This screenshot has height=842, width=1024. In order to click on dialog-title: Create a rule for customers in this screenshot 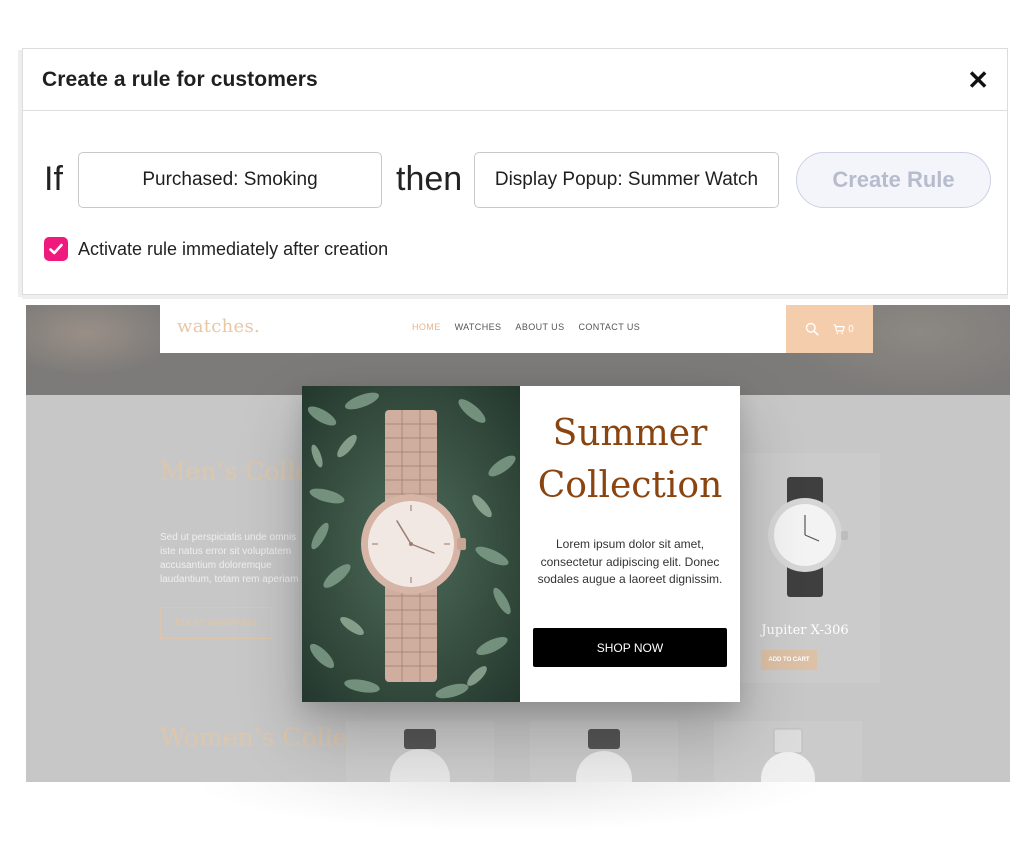, I will do `click(180, 79)`.